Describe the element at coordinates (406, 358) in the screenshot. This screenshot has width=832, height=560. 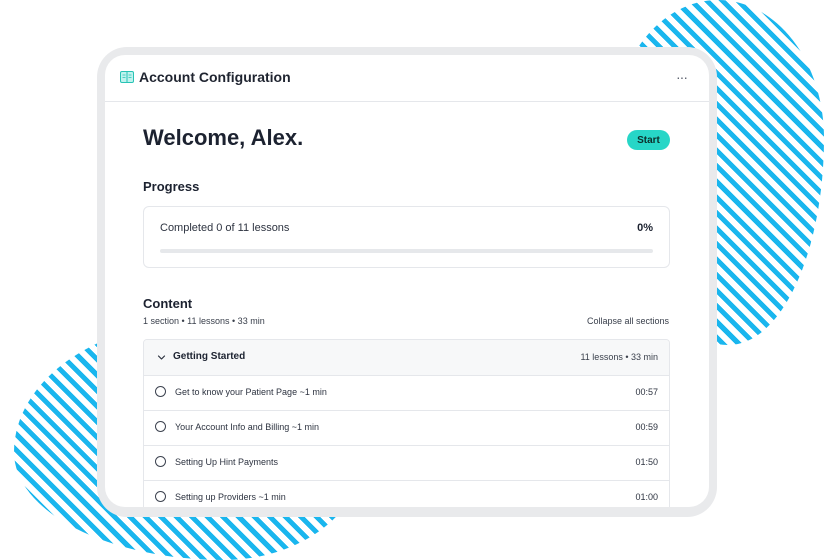
I see `section-header: Getting Started 11 lessons • 33 min` at that location.